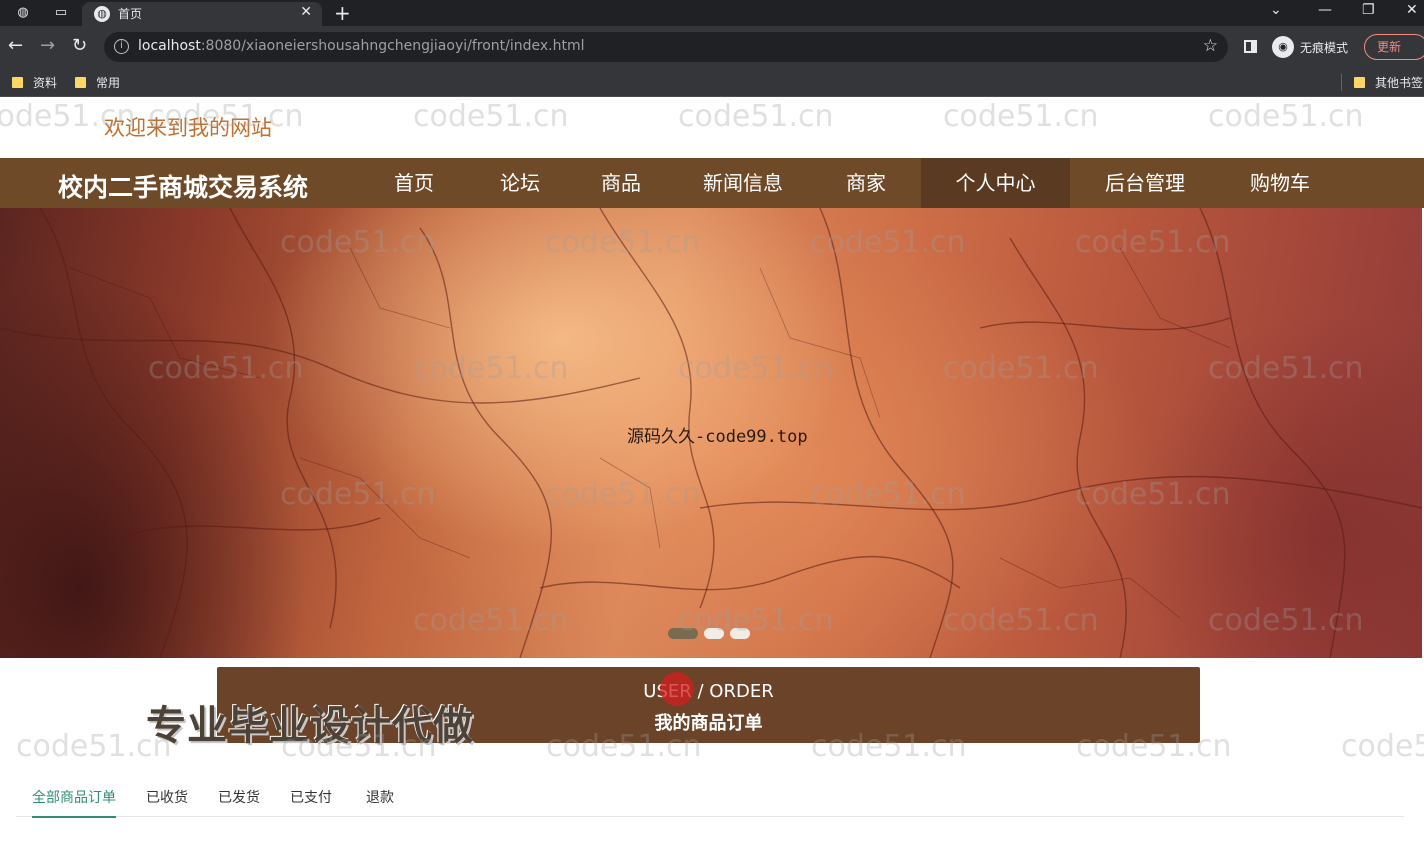 The height and width of the screenshot is (848, 1424). I want to click on minimize-icon: —, so click(1325, 10).